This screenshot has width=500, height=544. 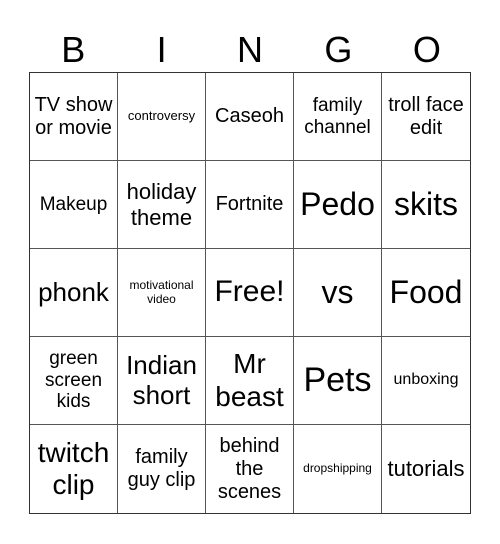 I want to click on cell-text: phonk, so click(x=73, y=291).